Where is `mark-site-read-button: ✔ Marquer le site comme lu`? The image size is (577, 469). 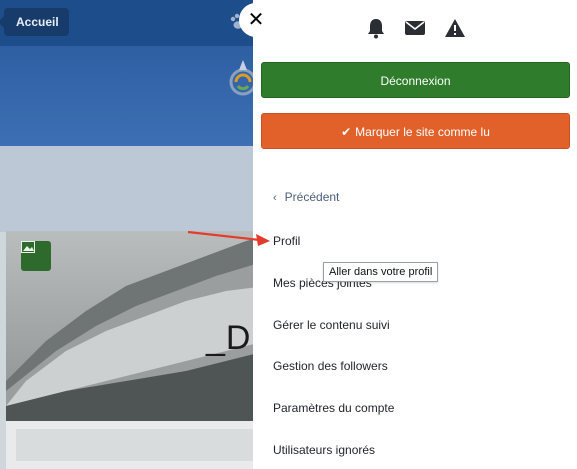 mark-site-read-button: ✔ Marquer le site comme lu is located at coordinates (415, 131).